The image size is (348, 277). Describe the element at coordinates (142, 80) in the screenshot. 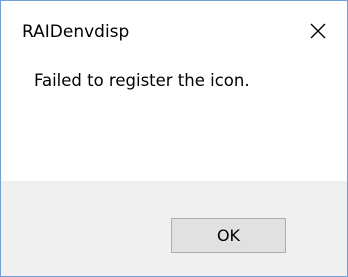

I see `error-message: Failed to register the icon.` at that location.